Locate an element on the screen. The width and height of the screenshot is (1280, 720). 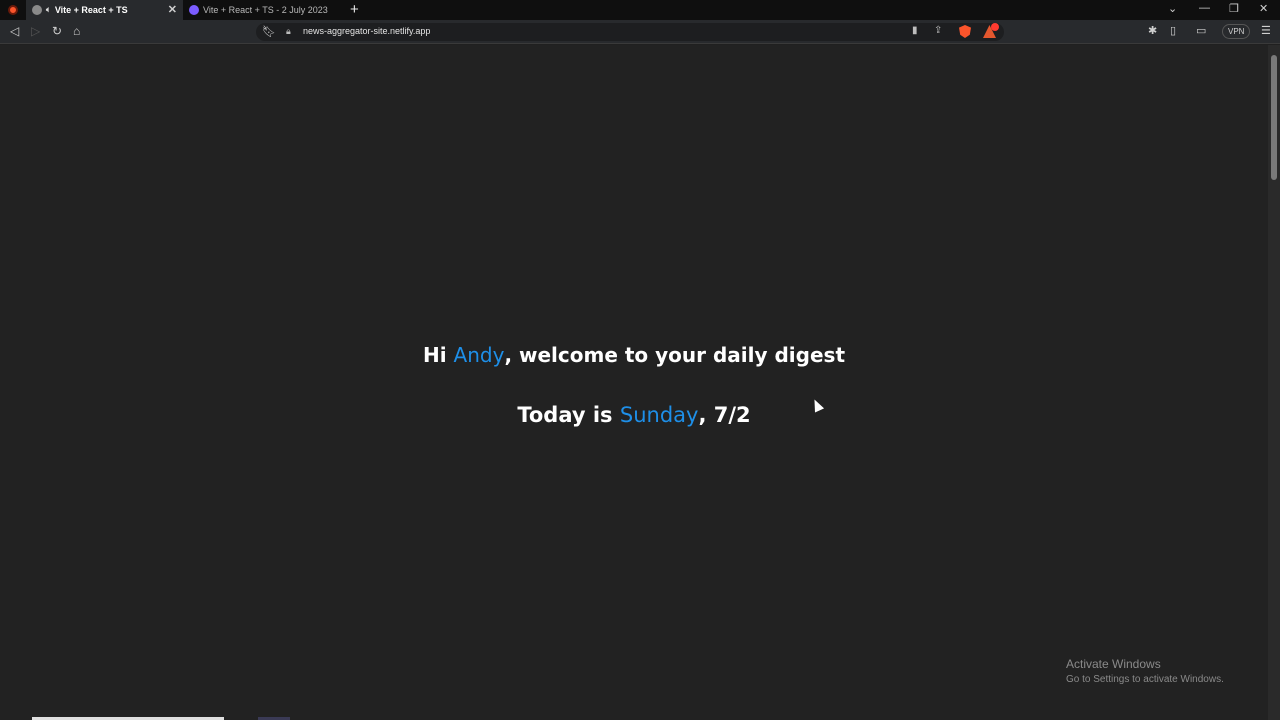
scrollbar-thumb is located at coordinates (1274, 117).